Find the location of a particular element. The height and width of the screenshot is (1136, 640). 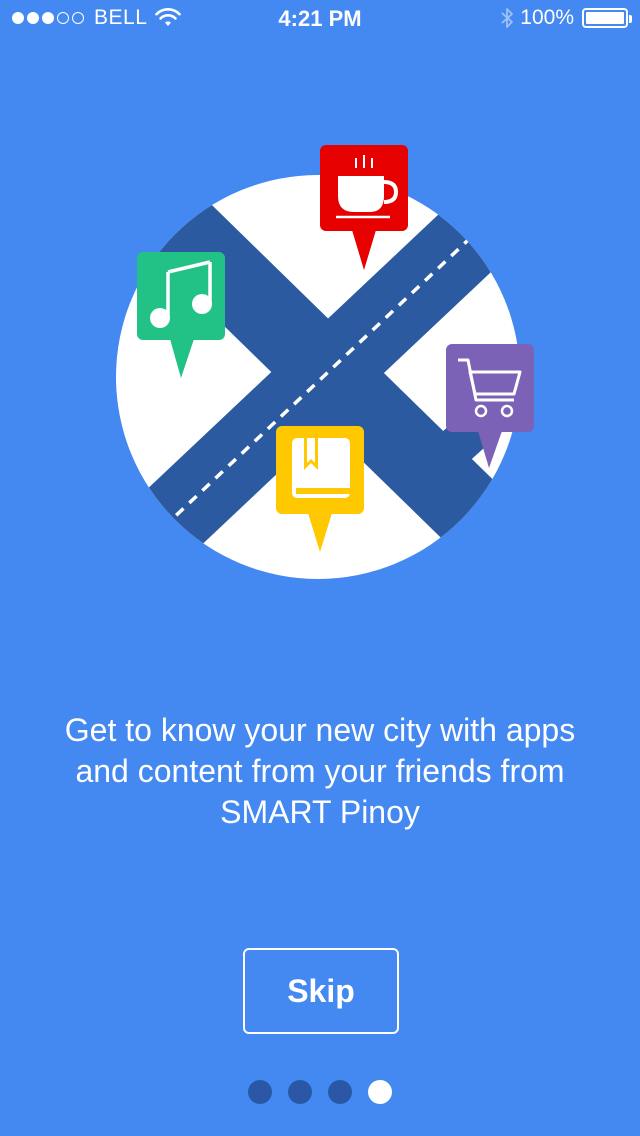

book-icon is located at coordinates (321, 468).